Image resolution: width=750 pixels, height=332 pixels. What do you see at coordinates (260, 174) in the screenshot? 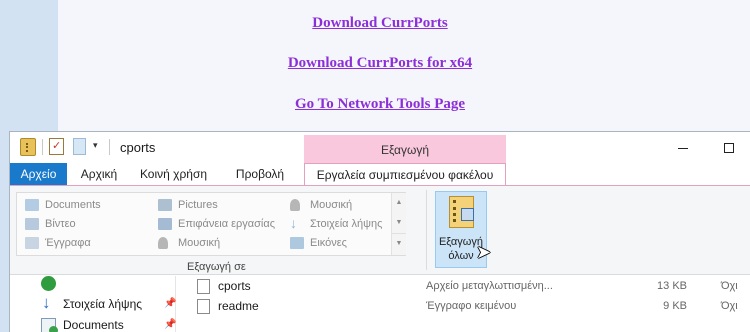
I see `tab-view: Προβολή` at bounding box center [260, 174].